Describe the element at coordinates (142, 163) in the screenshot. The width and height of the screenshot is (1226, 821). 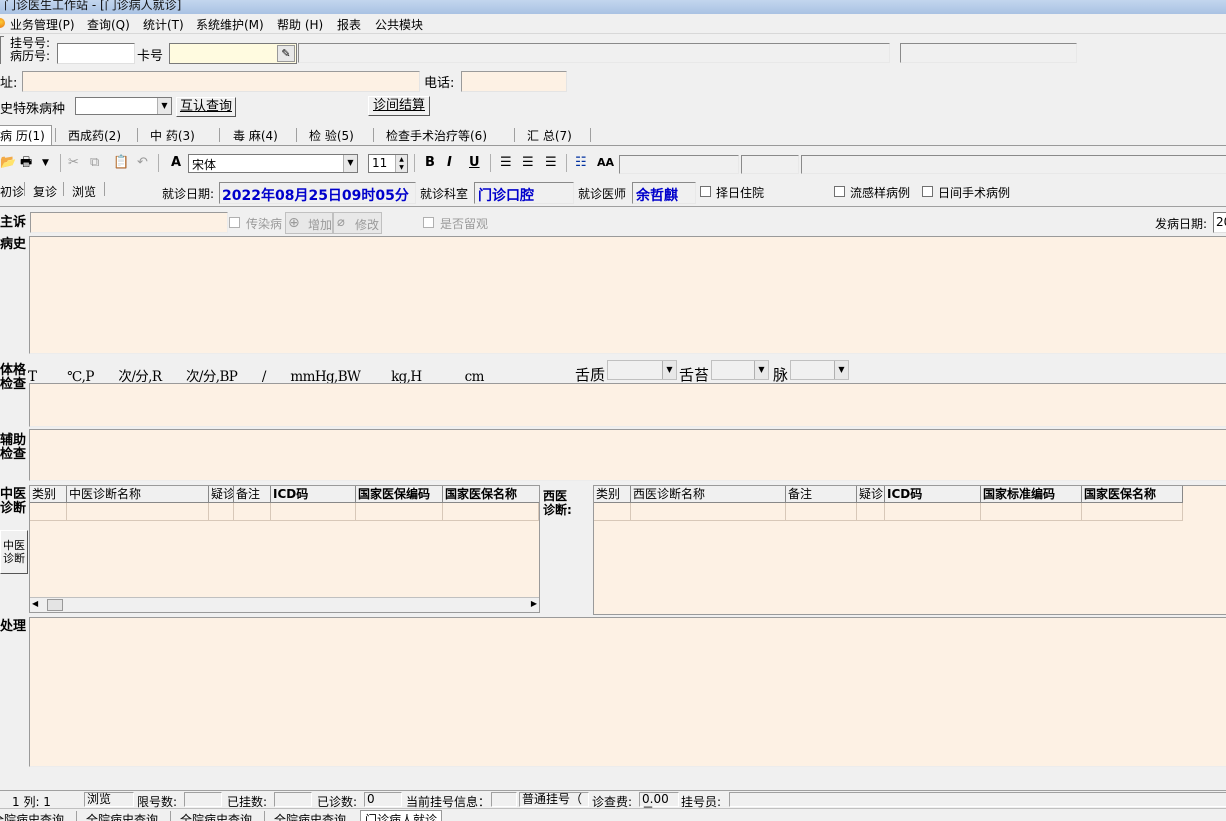
I see `undo-icon: ↶` at that location.